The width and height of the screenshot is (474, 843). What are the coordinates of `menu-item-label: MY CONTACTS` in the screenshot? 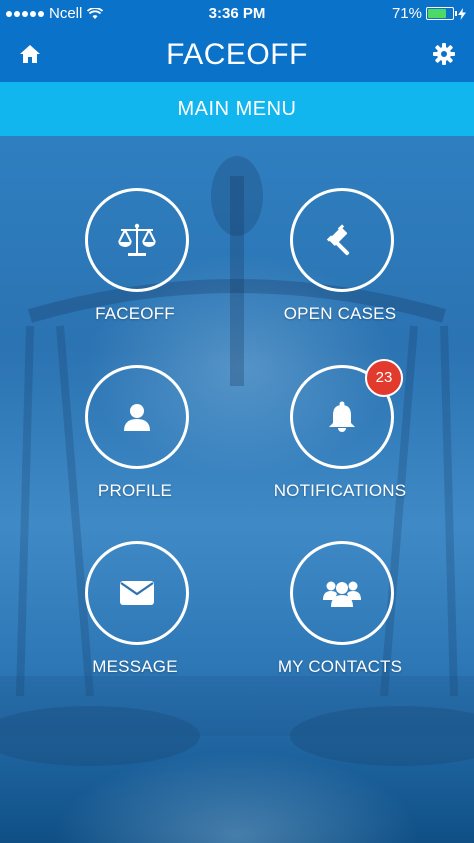 It's located at (340, 666).